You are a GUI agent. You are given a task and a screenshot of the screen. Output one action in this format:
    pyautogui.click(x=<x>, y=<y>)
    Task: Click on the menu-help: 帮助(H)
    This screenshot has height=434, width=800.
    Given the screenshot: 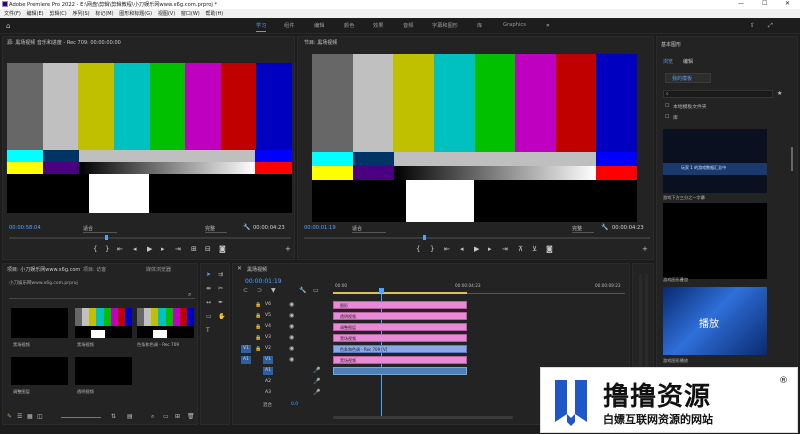 What is the action you would take?
    pyautogui.click(x=215, y=13)
    